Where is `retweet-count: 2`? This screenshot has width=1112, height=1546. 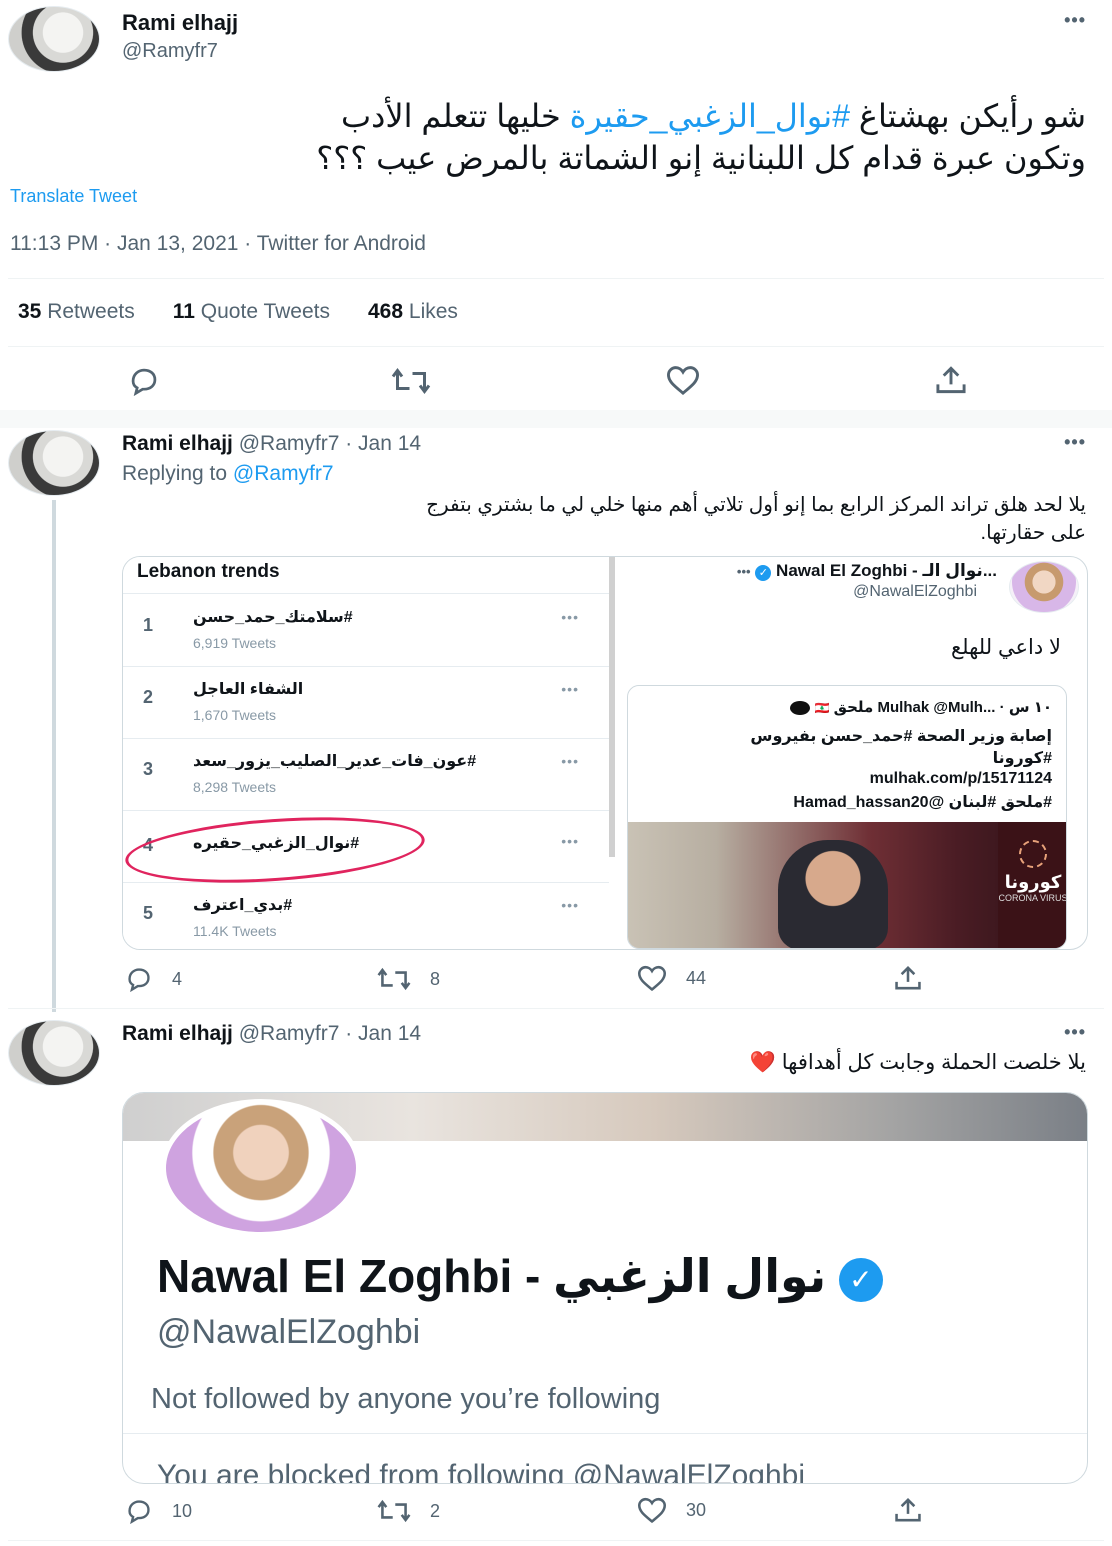
retweet-count: 2 is located at coordinates (435, 1510).